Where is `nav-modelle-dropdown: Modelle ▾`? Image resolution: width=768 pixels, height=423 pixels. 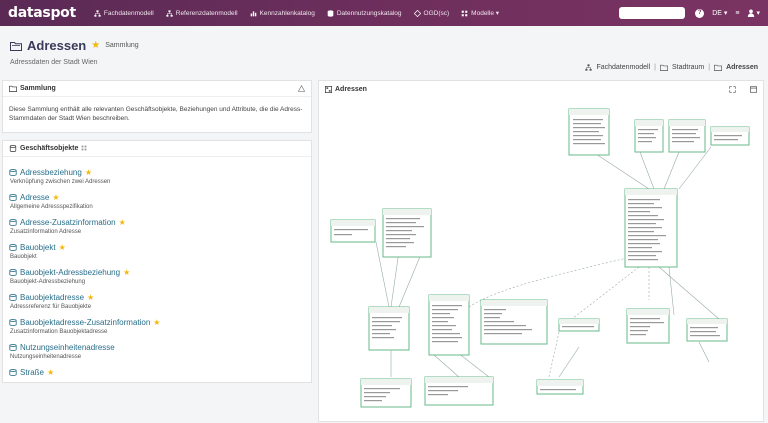
nav-modelle-dropdown: Modelle ▾ is located at coordinates (480, 13).